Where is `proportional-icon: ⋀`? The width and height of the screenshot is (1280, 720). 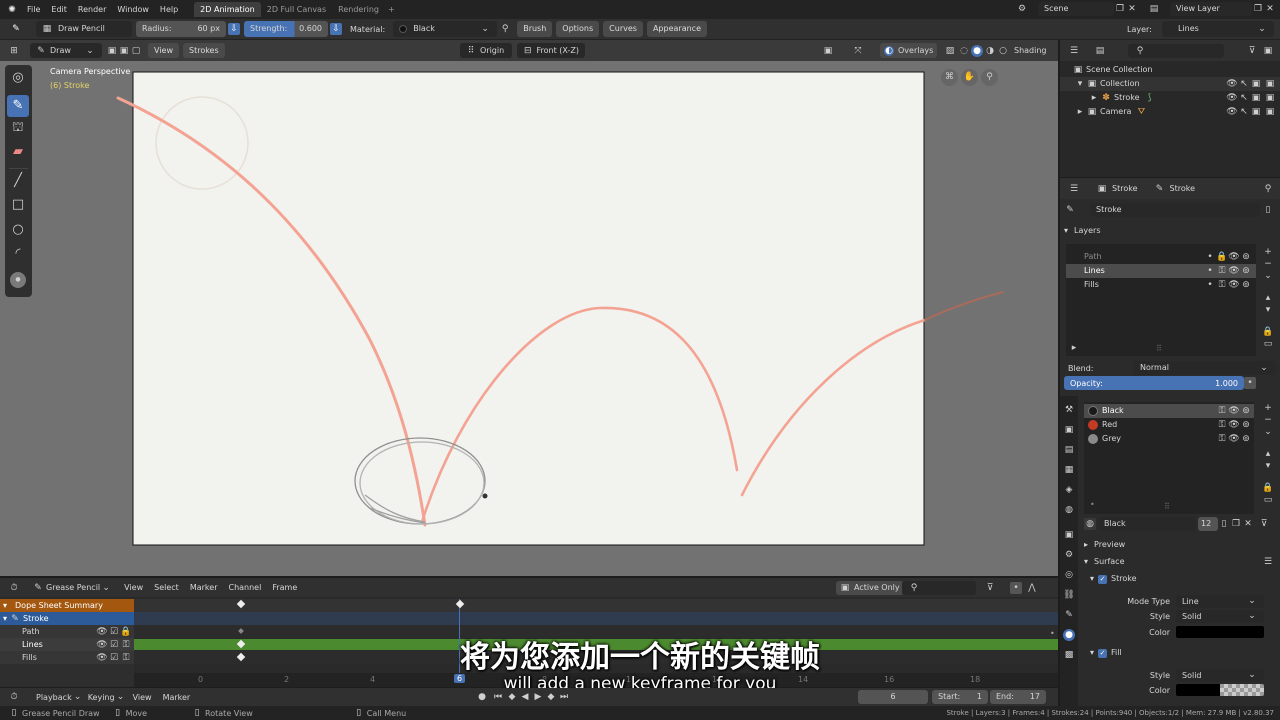 proportional-icon: ⋀ is located at coordinates (1032, 588).